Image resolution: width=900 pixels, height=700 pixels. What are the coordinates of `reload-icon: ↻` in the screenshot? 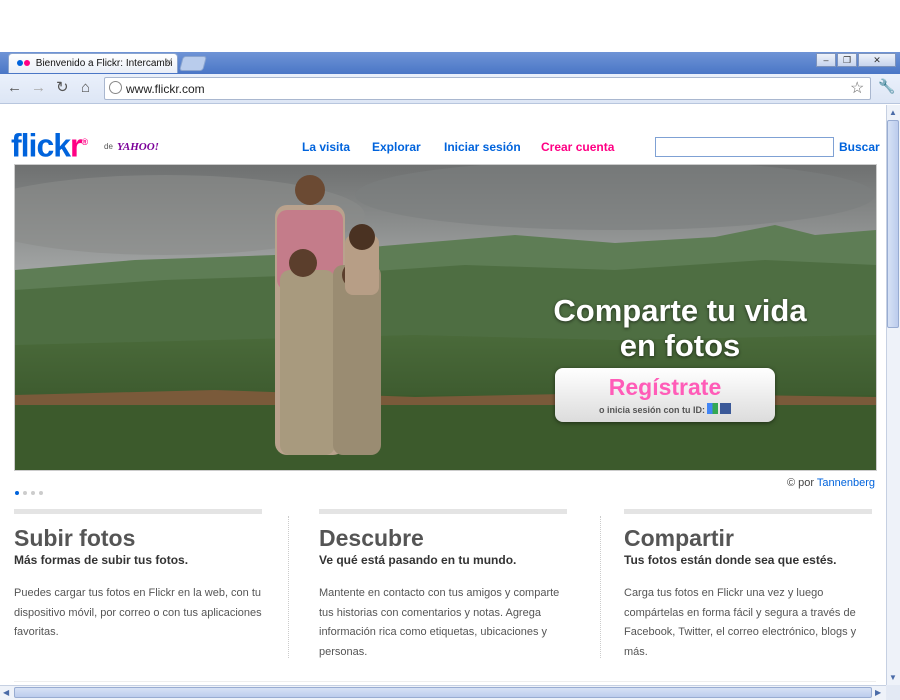 It's located at (62, 88).